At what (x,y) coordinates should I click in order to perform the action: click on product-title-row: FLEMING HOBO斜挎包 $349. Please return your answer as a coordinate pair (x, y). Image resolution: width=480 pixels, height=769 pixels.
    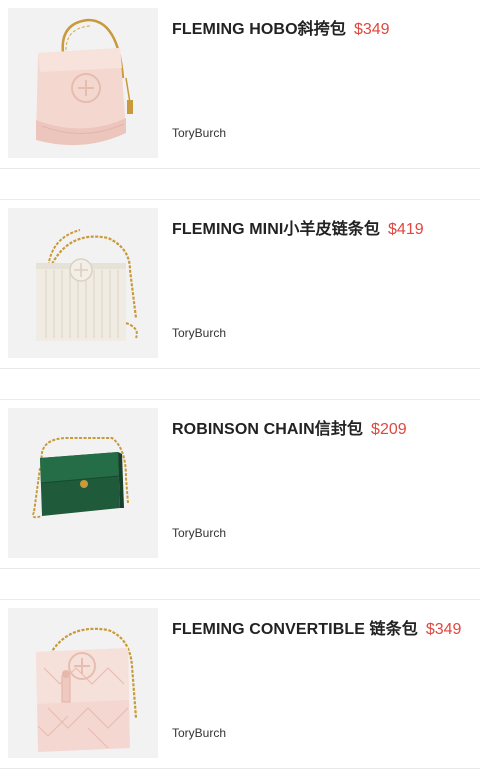
    Looking at the image, I should click on (323, 27).